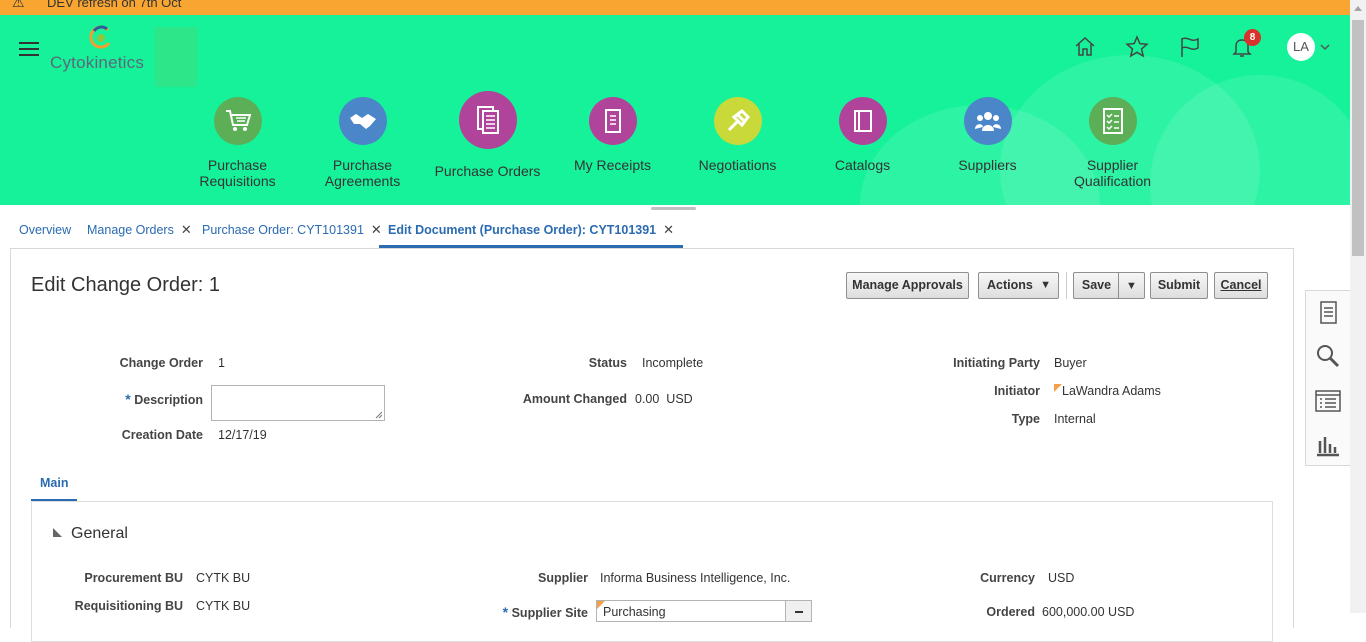 This screenshot has height=642, width=1366. What do you see at coordinates (29, 49) in the screenshot?
I see `menu-icon` at bounding box center [29, 49].